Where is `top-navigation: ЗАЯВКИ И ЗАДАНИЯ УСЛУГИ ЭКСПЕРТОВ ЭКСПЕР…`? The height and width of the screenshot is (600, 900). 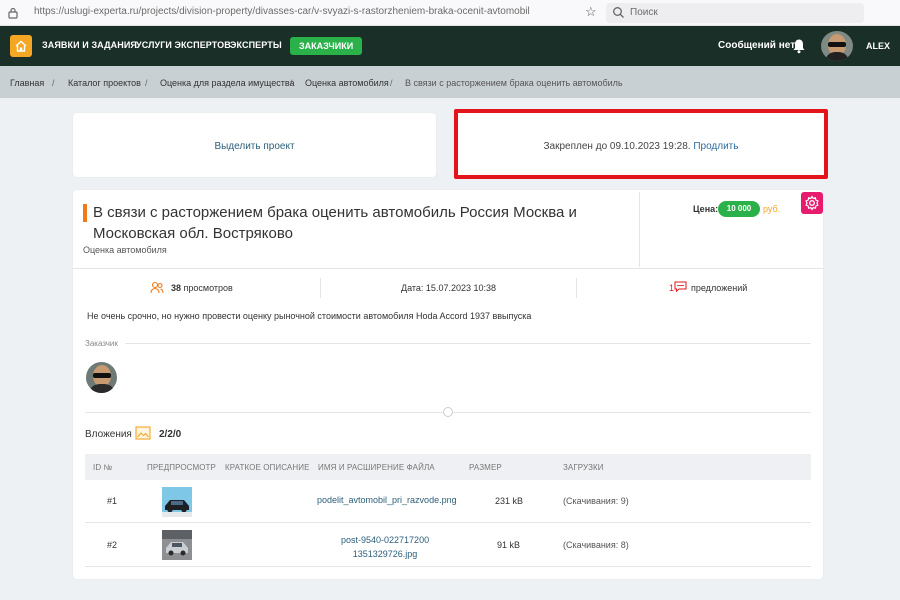 top-navigation: ЗАЯВКИ И ЗАДАНИЯ УСЛУГИ ЭКСПЕРТОВ ЭКСПЕР… is located at coordinates (450, 46).